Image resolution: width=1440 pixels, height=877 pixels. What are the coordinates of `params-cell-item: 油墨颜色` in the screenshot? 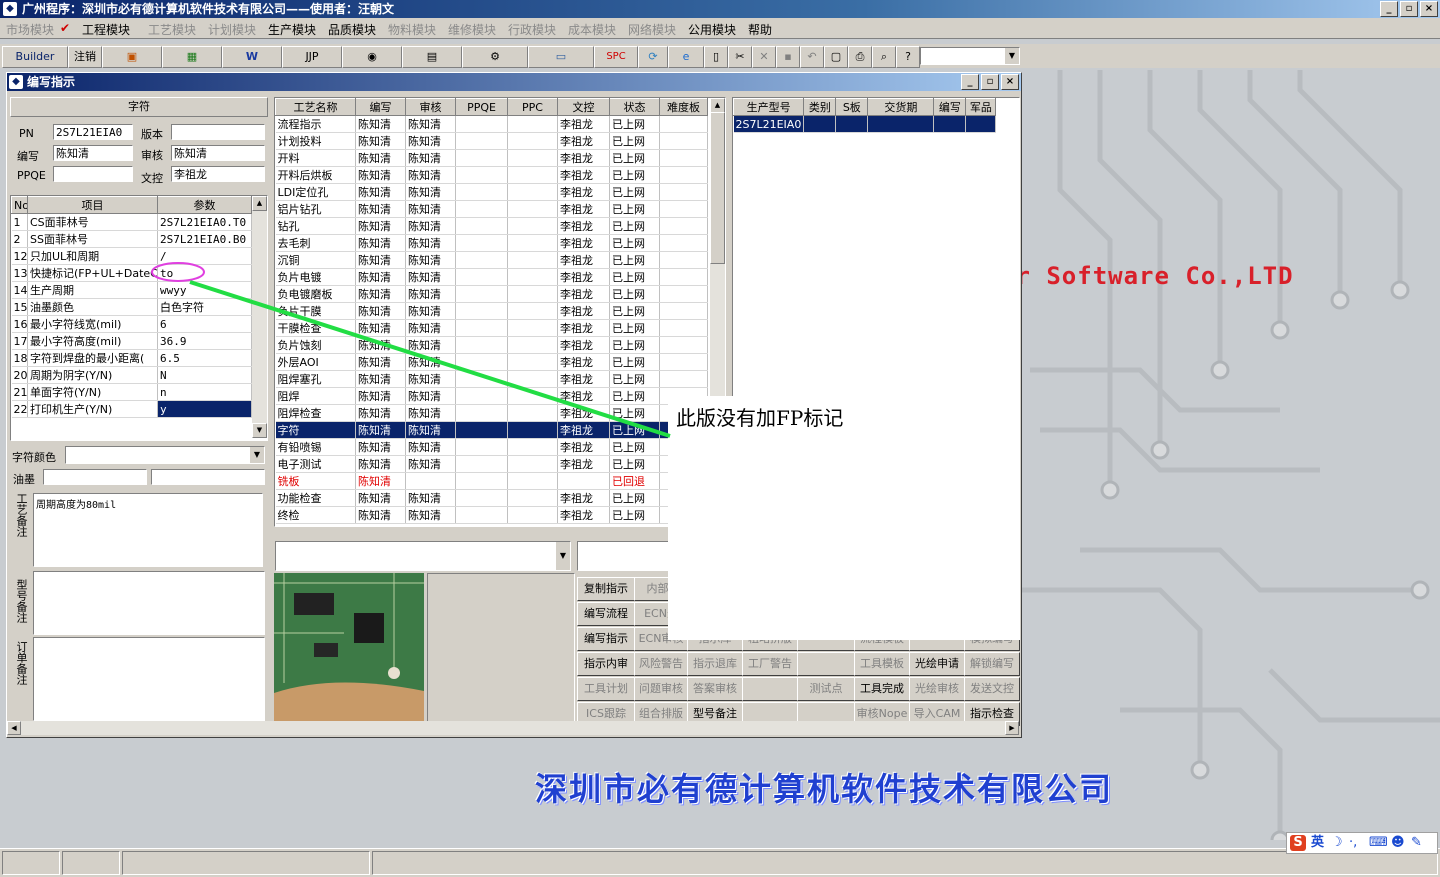 It's located at (92, 307).